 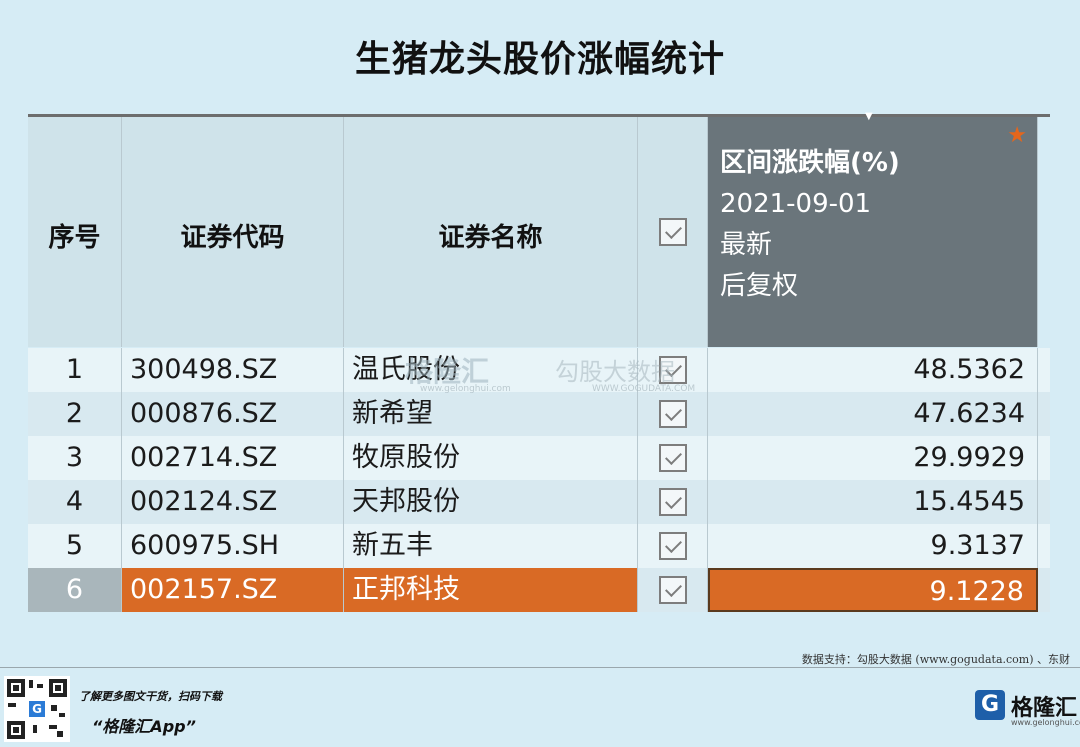 What do you see at coordinates (144, 726) in the screenshot?
I see `app-name: “格隆汇App”` at bounding box center [144, 726].